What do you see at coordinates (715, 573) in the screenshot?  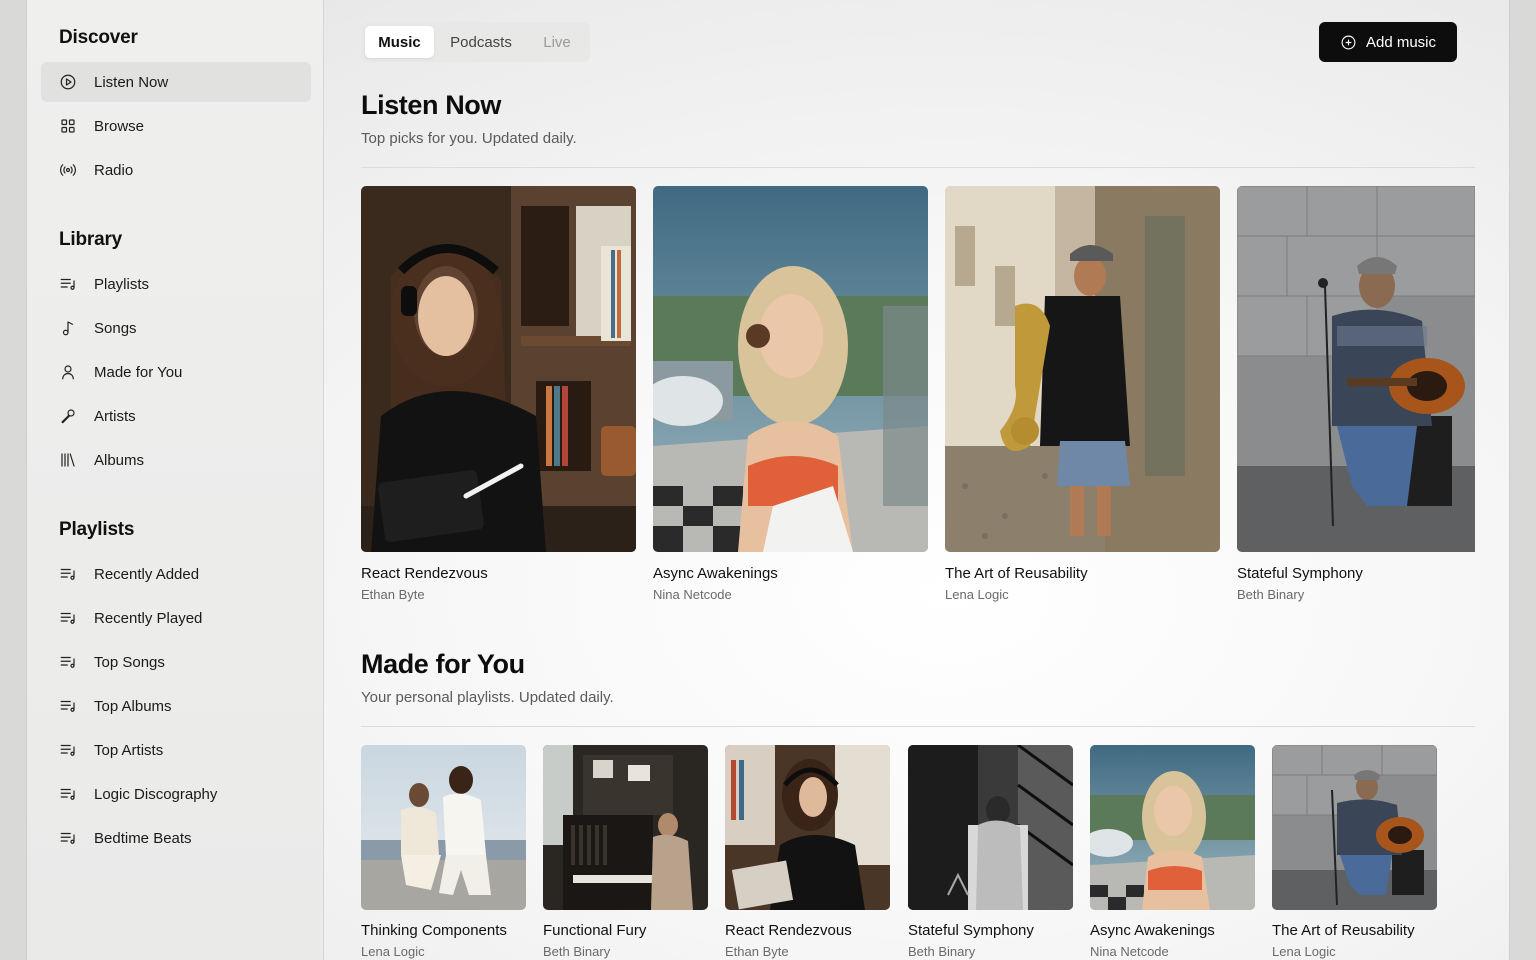 I see `album-title: Async Awakenings` at bounding box center [715, 573].